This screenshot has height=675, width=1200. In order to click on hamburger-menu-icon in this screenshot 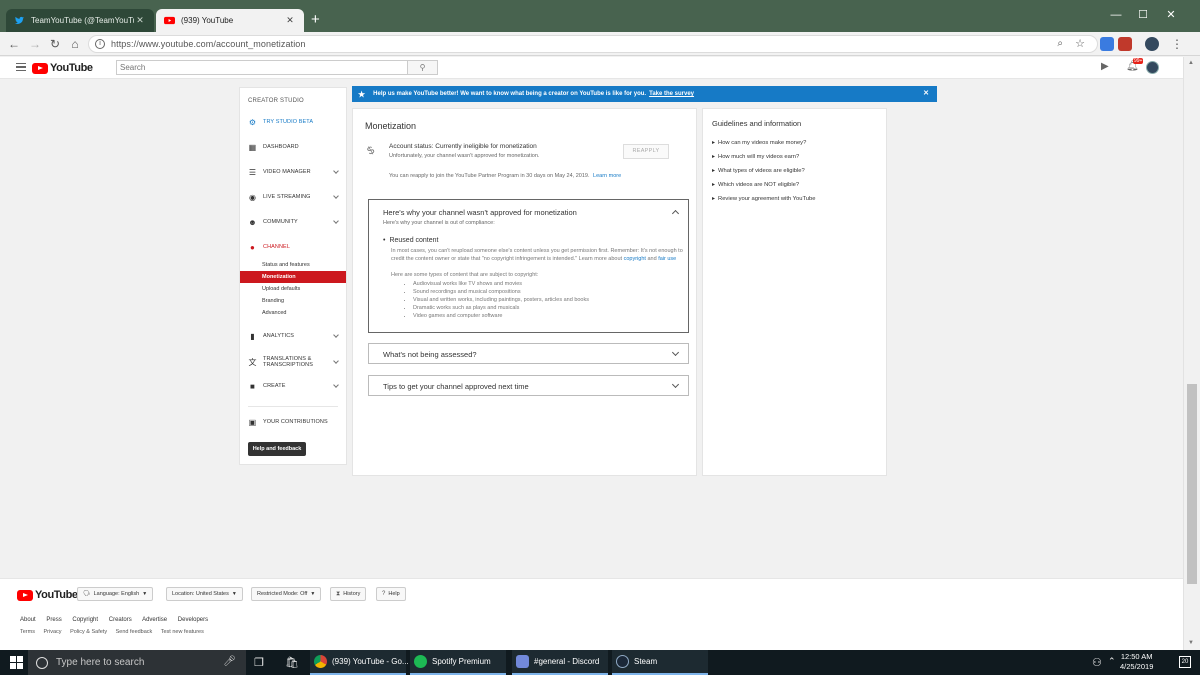, I will do `click(21, 67)`.